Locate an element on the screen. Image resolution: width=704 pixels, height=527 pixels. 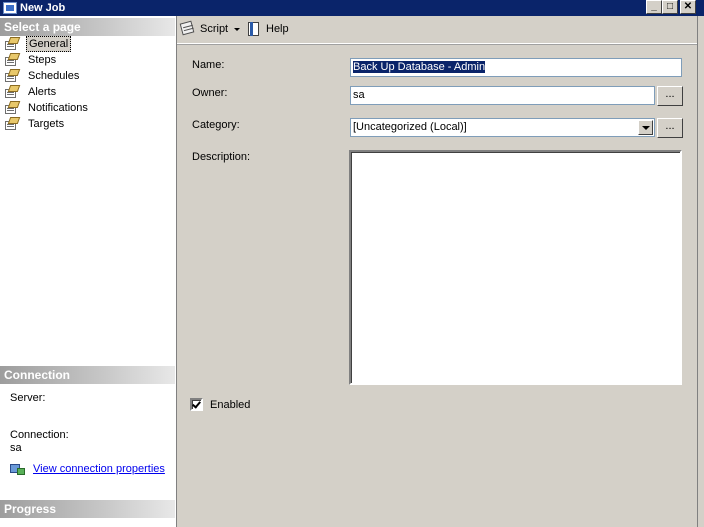
owner-field: sa is located at coordinates (502, 95).